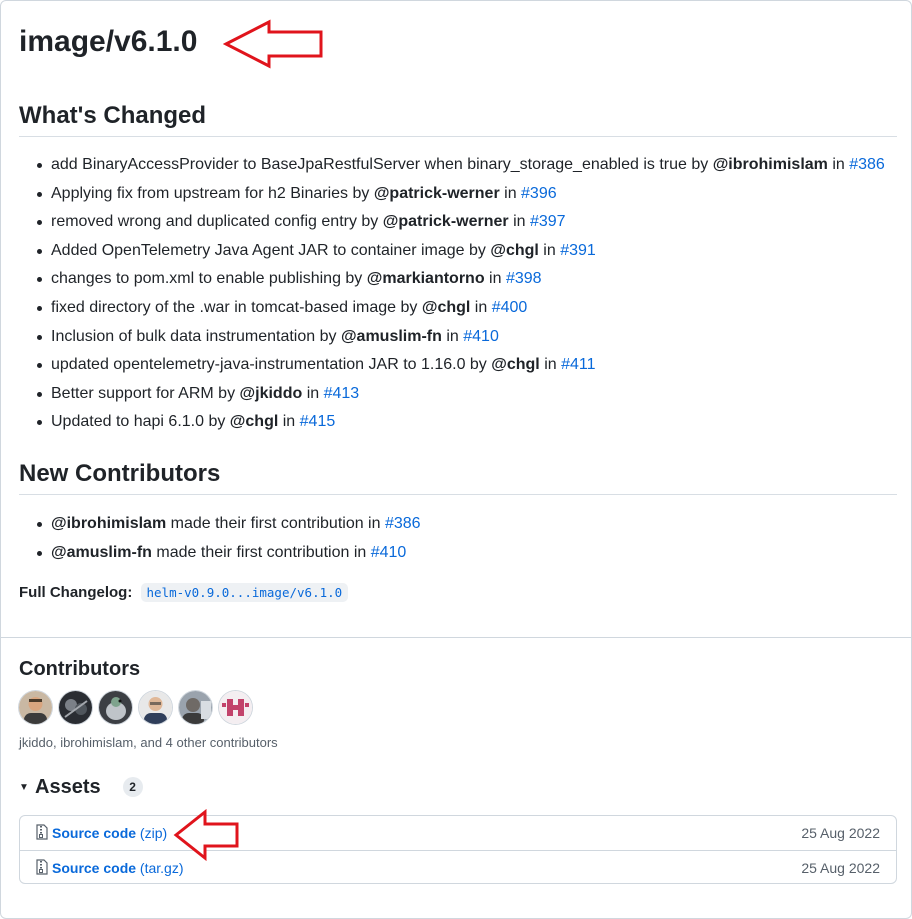  I want to click on change-description: Updated to hapi 6.1.0 by, so click(140, 422).